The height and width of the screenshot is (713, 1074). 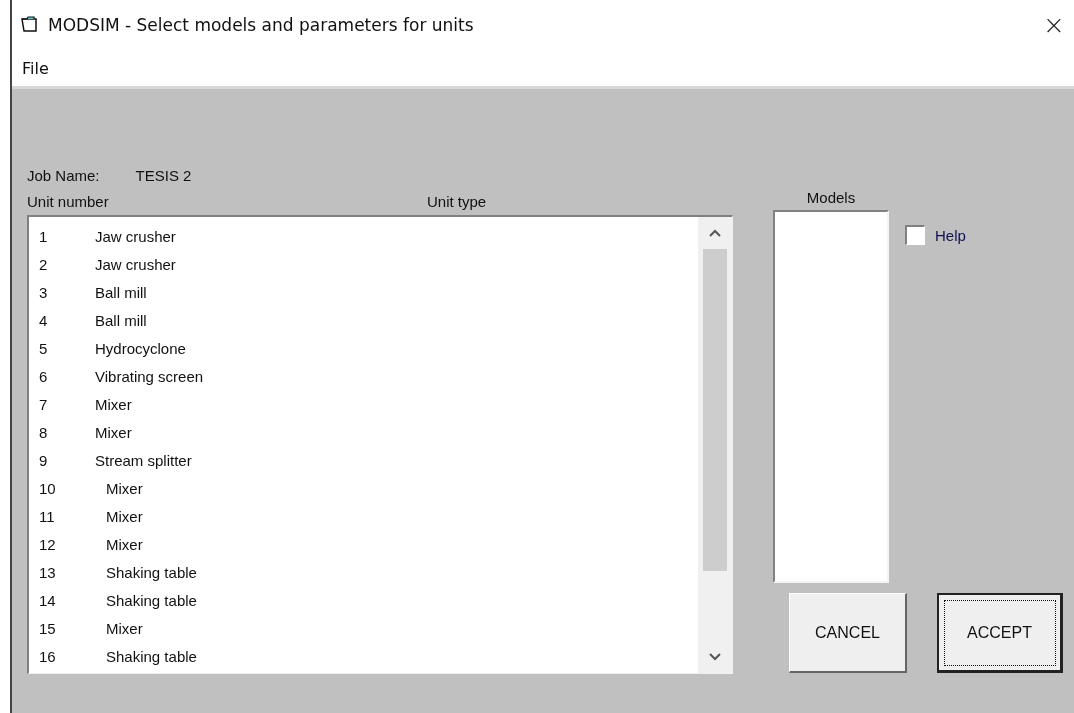 I want to click on unit-number: 12, so click(x=48, y=544).